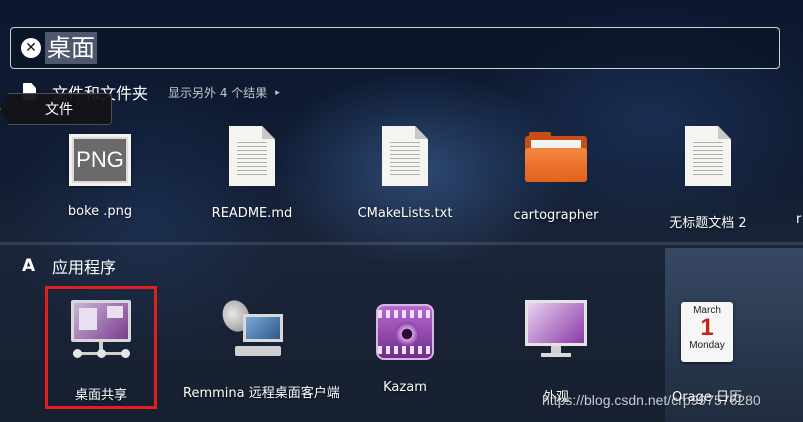 Image resolution: width=803 pixels, height=422 pixels. Describe the element at coordinates (708, 223) in the screenshot. I see `file-item-label: 无标题文档 2` at that location.